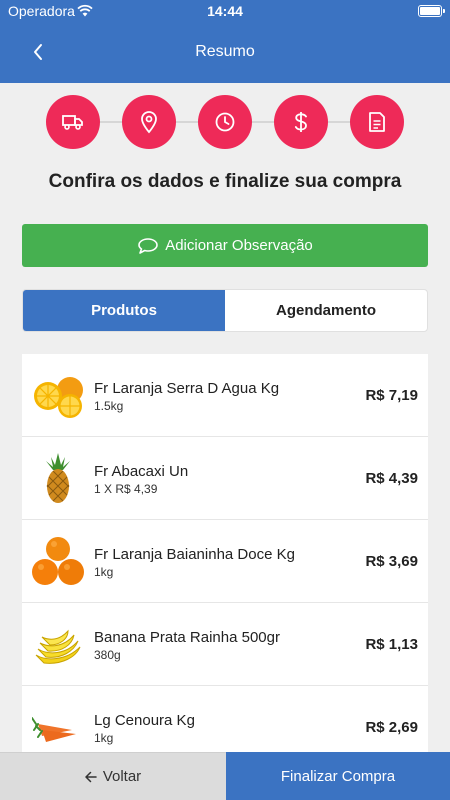  I want to click on footer-actions: Voltar Finalizar Compra, so click(225, 776).